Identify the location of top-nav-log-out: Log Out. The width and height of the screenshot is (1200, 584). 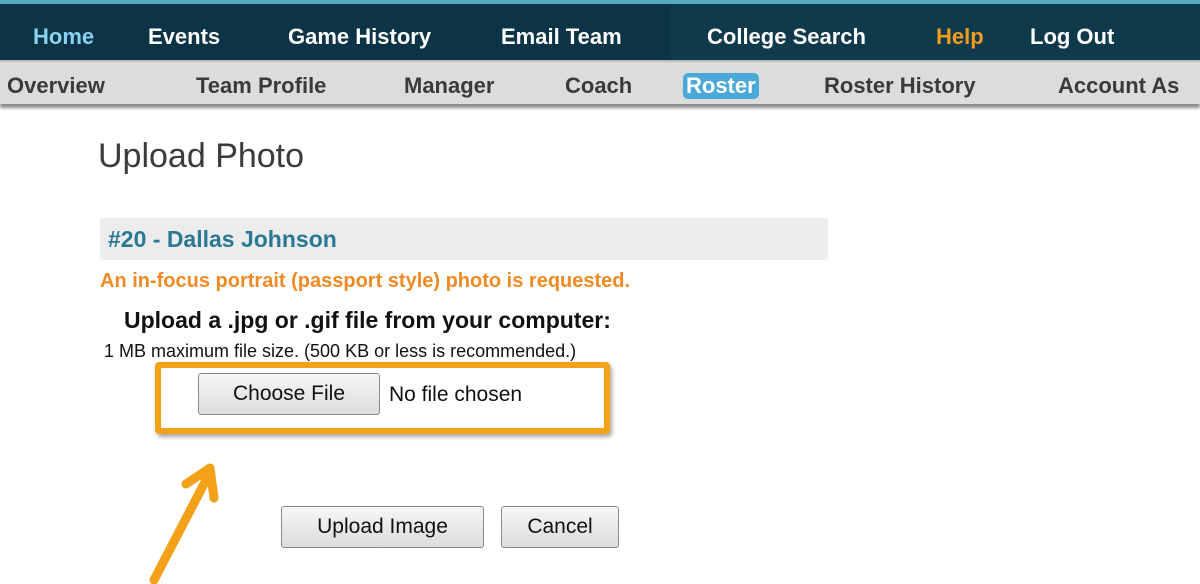
(1072, 37).